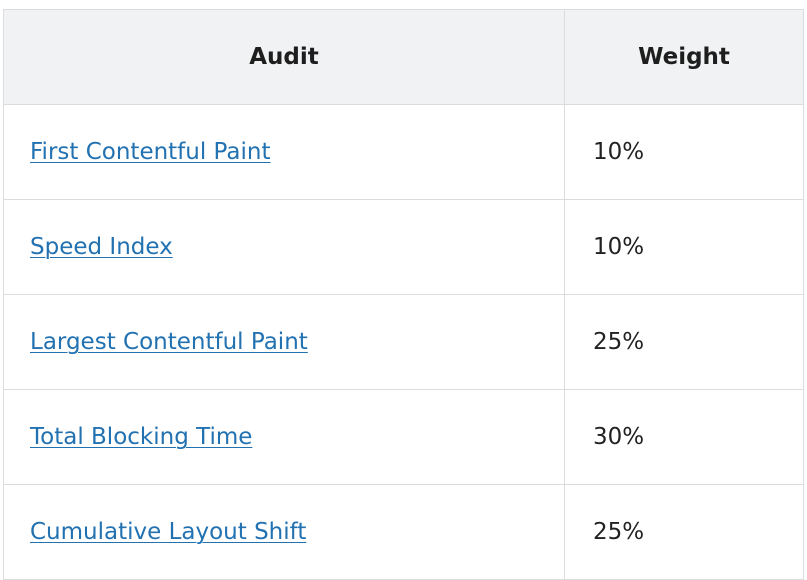 The width and height of the screenshot is (807, 580). What do you see at coordinates (284, 247) in the screenshot?
I see `audit-cell: Speed Index` at bounding box center [284, 247].